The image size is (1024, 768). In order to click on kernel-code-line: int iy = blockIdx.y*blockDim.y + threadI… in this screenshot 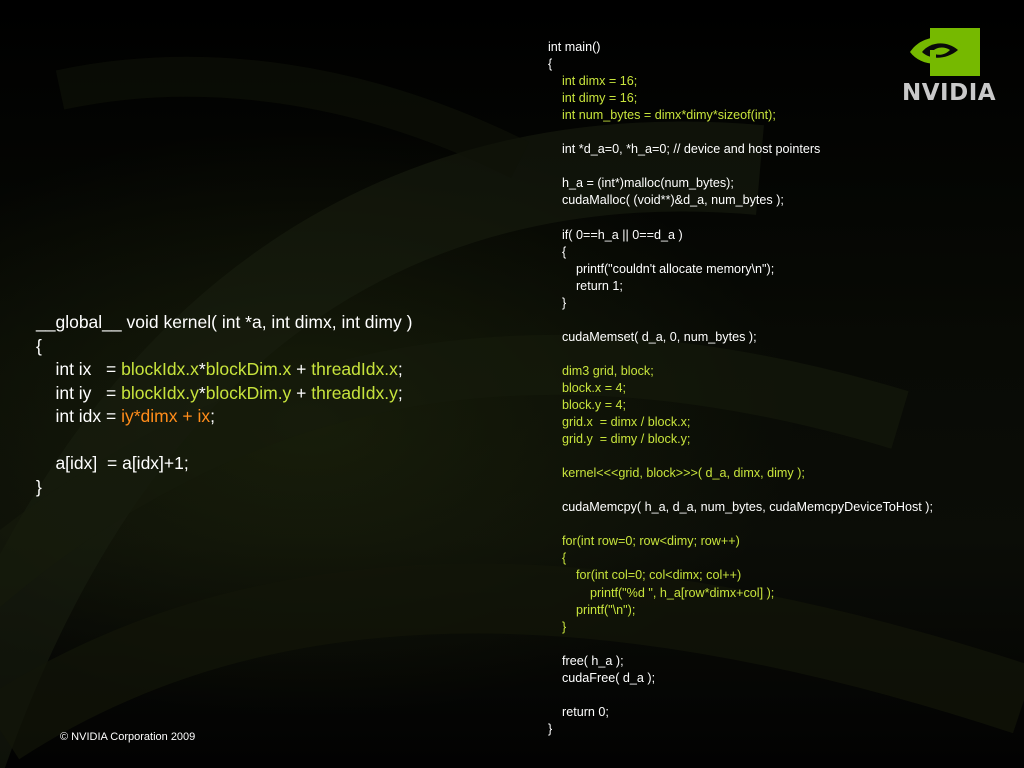, I will do `click(224, 394)`.